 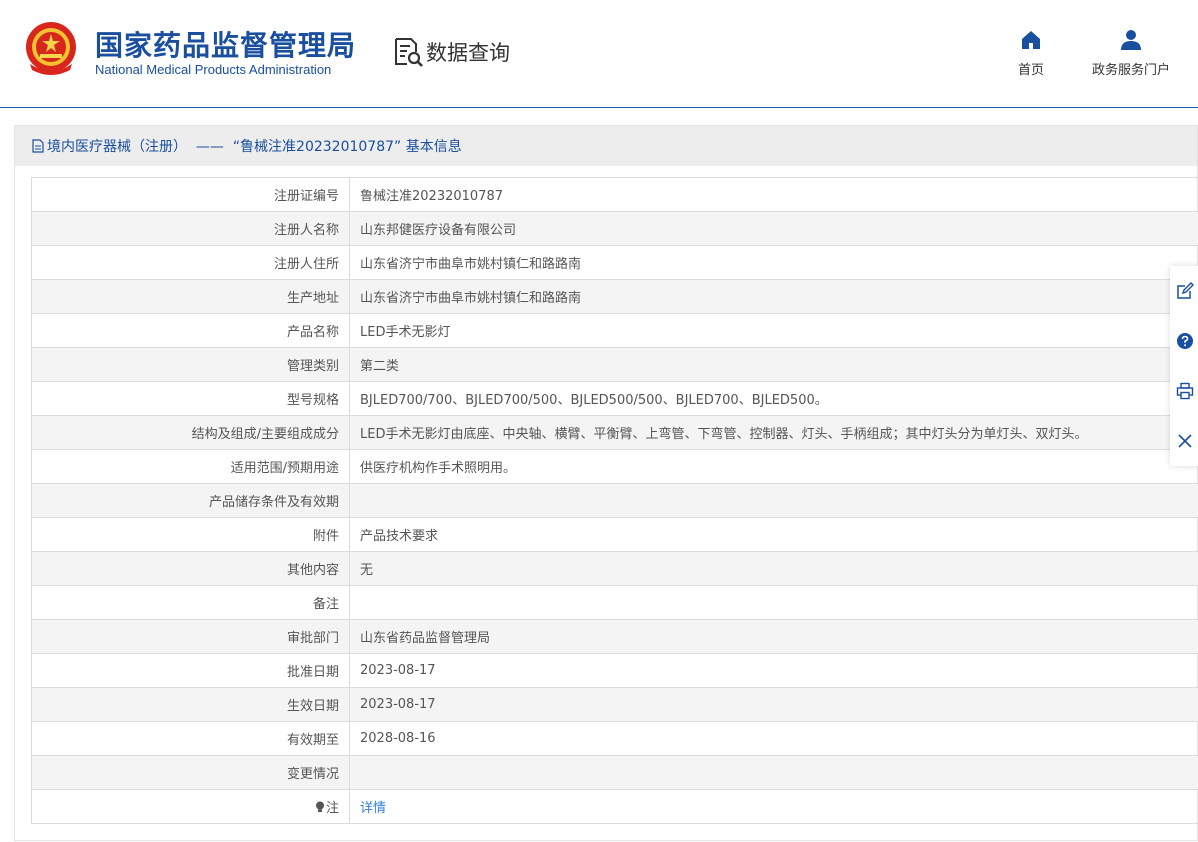 What do you see at coordinates (409, 52) in the screenshot?
I see `document-search-icon` at bounding box center [409, 52].